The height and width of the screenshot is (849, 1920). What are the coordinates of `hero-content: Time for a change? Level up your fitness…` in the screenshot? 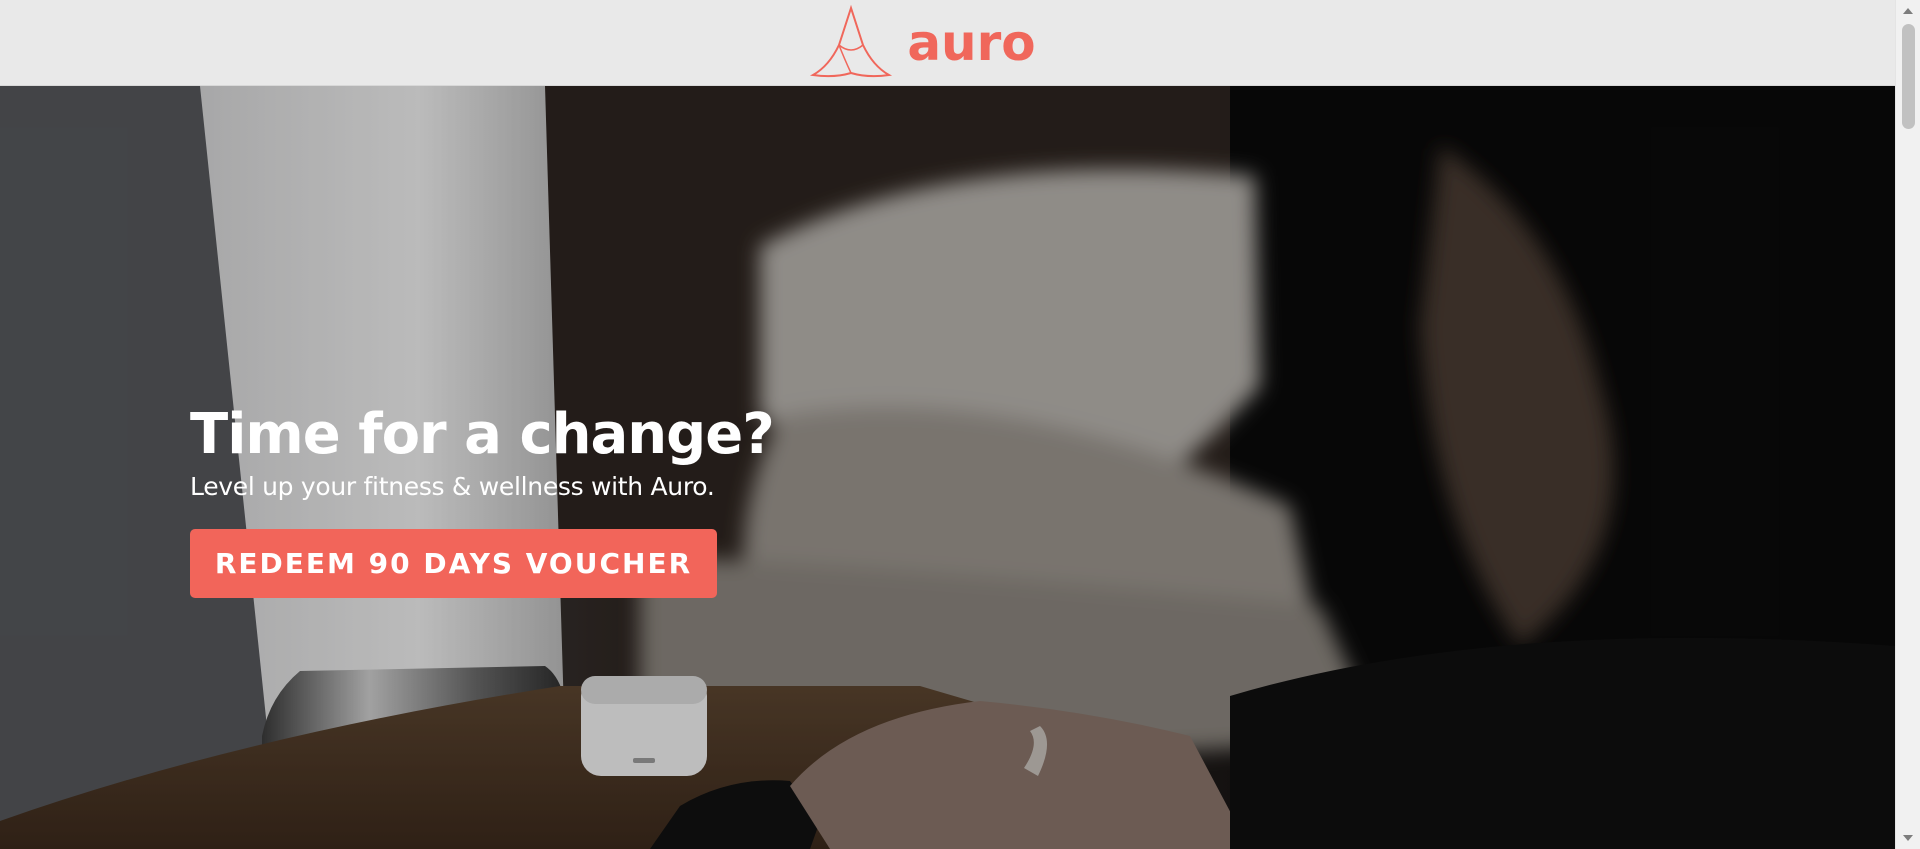 It's located at (482, 500).